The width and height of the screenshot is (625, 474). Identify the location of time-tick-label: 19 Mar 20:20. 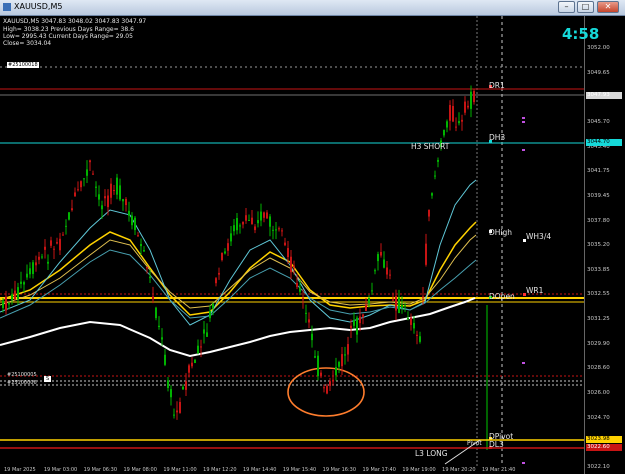
(459, 470).